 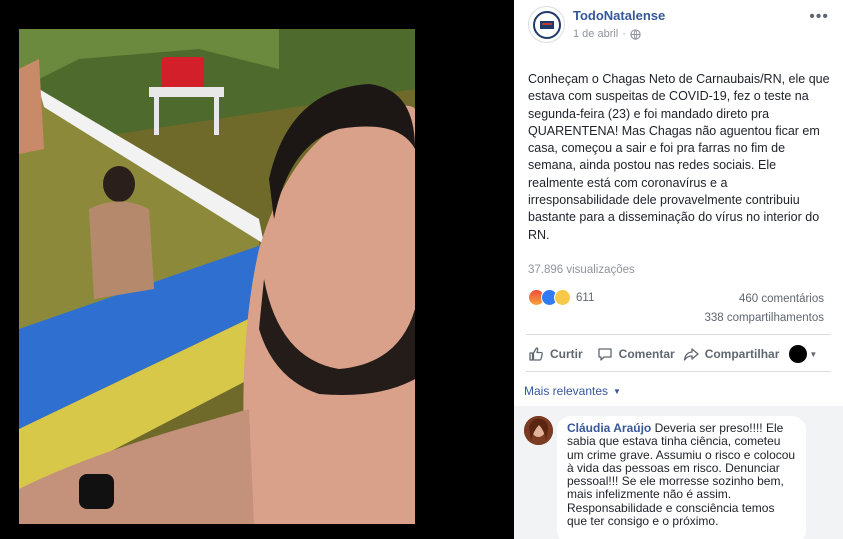 What do you see at coordinates (581, 270) in the screenshot?
I see `view-count: 37.896 visualizações` at bounding box center [581, 270].